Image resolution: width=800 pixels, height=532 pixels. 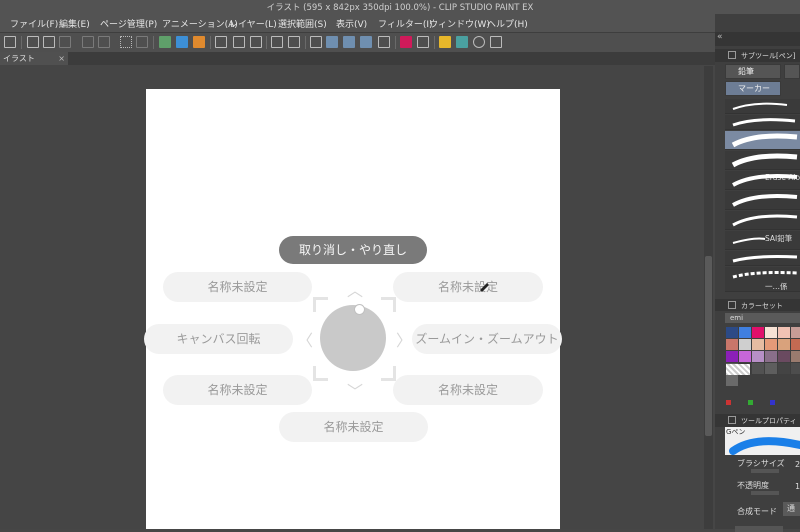 What do you see at coordinates (797, 464) in the screenshot?
I see `brush-size-value: 2` at bounding box center [797, 464].